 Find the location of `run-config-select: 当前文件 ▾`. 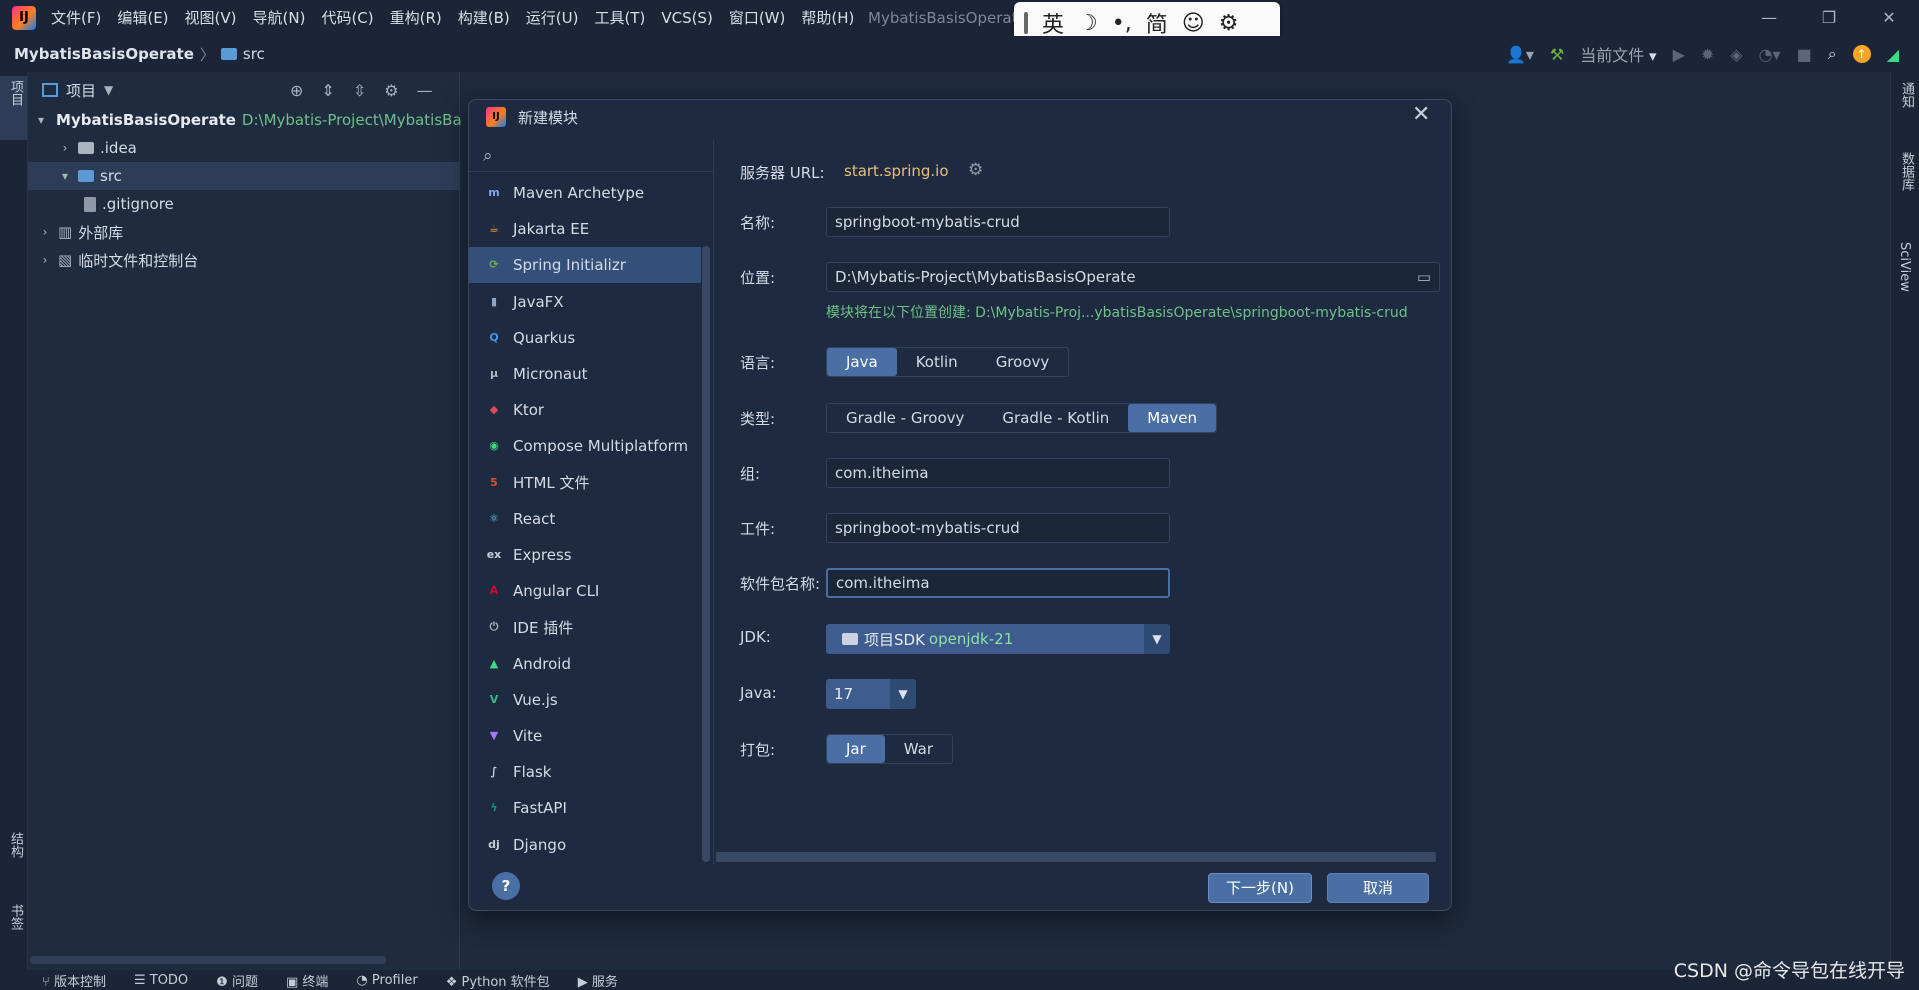

run-config-select: 当前文件 ▾ is located at coordinates (1618, 54).